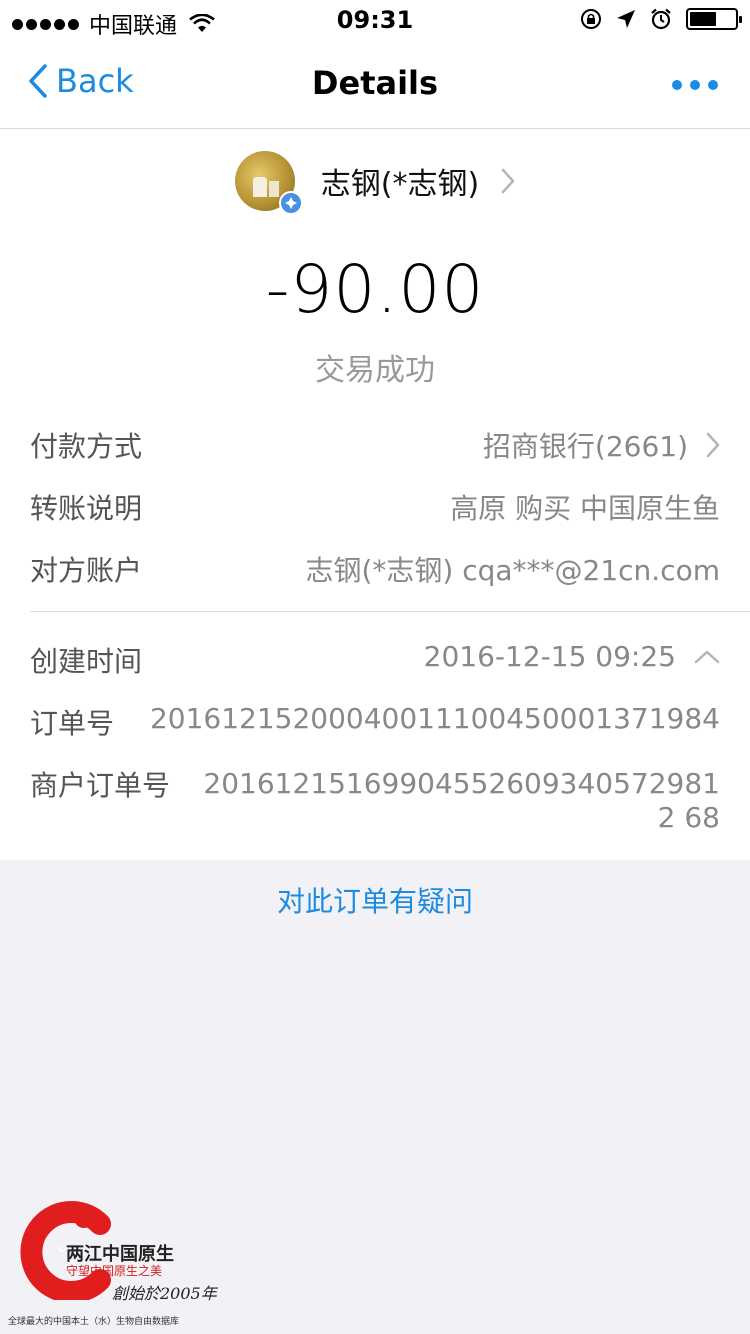 The width and height of the screenshot is (750, 1334). Describe the element at coordinates (461, 800) in the screenshot. I see `merchant-order-value: 201612151699045526093405729812 68` at that location.